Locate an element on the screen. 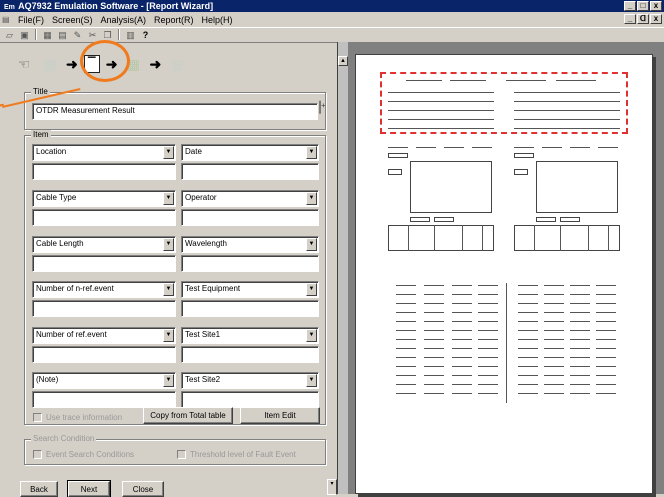  threshold-checkbox: Threshold level of Fault Event is located at coordinates (236, 454).